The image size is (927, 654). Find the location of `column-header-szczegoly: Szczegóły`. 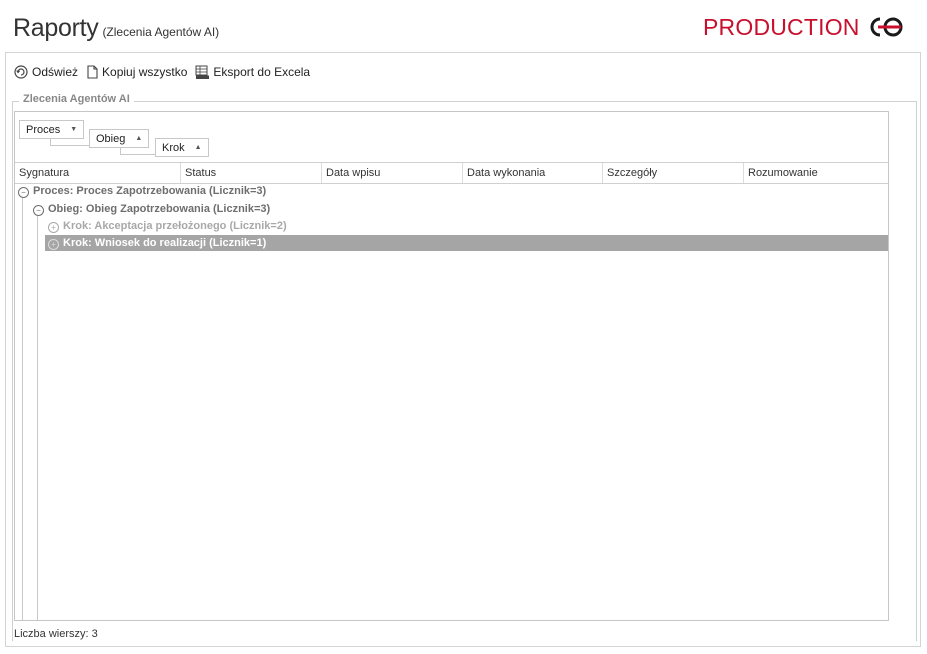

column-header-szczegoly: Szczegóły is located at coordinates (673, 173).